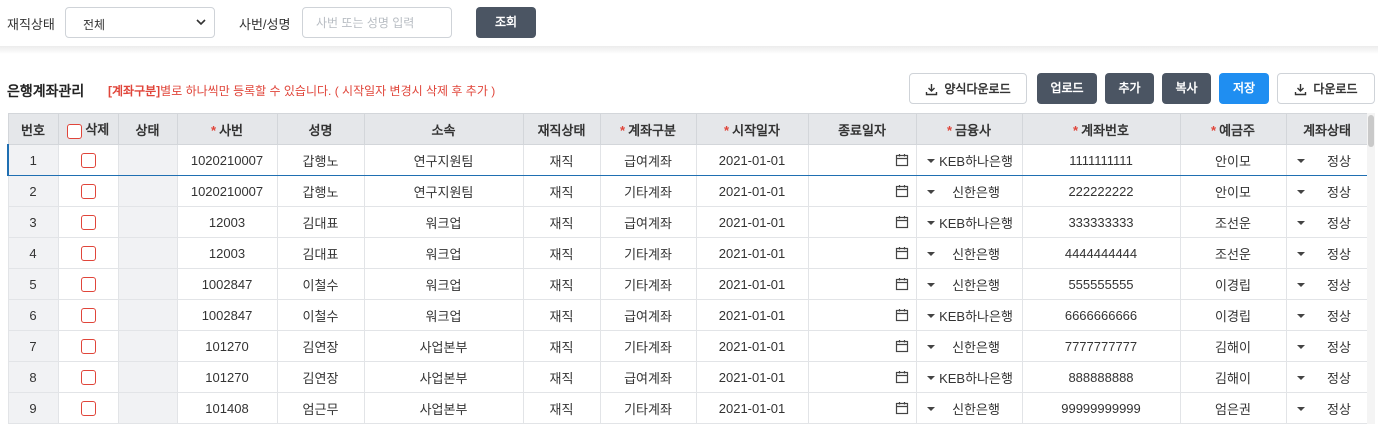  Describe the element at coordinates (227, 160) in the screenshot. I see `row-emp-no: 1020210007` at that location.